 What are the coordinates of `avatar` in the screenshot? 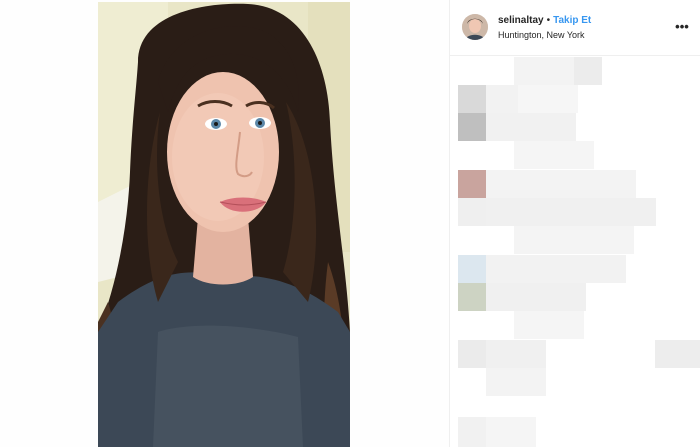 It's located at (475, 27).